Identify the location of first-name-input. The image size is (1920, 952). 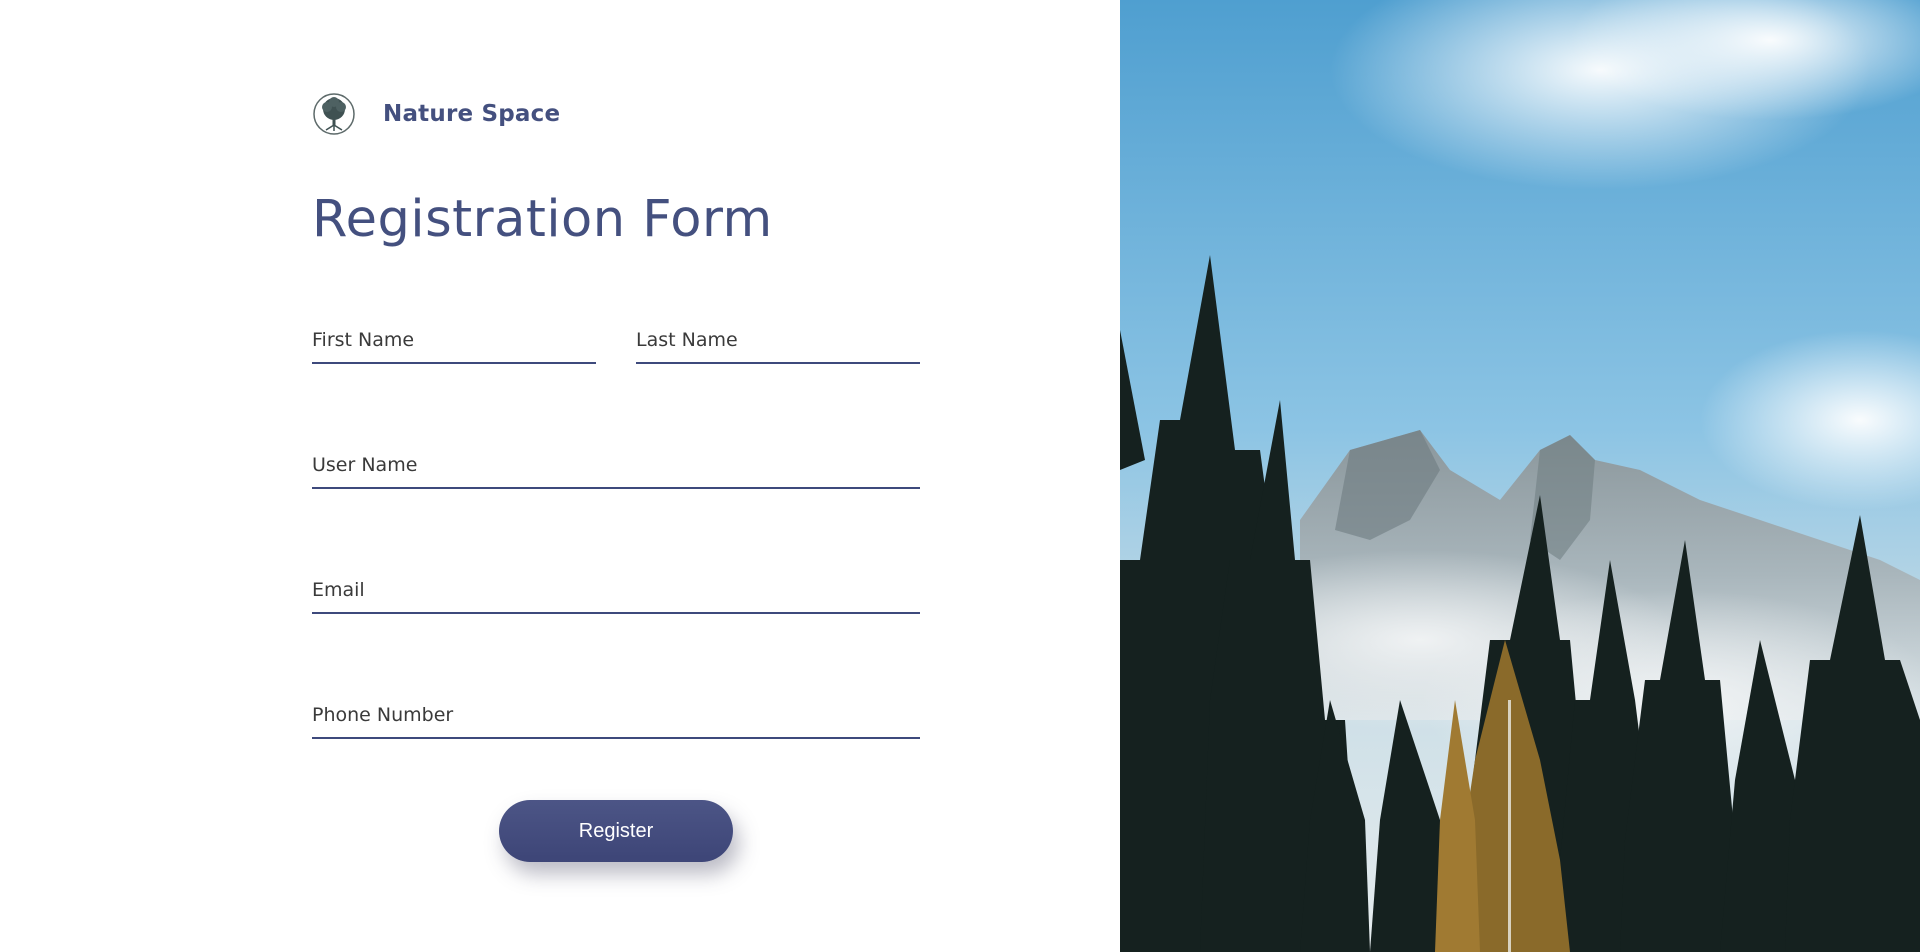
(454, 340).